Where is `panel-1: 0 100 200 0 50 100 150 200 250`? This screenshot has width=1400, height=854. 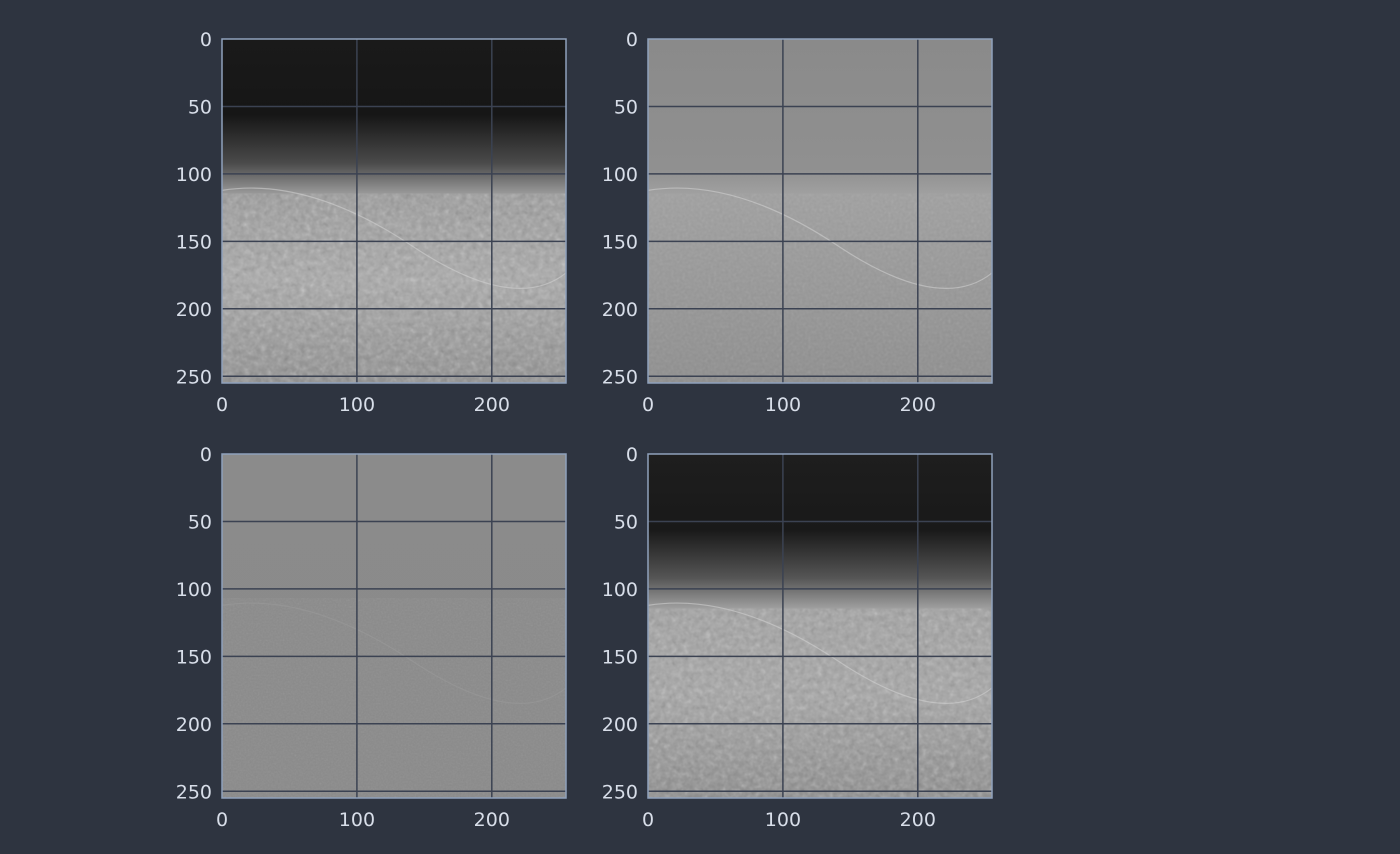 panel-1: 0 100 200 0 50 100 150 200 250 is located at coordinates (371, 222).